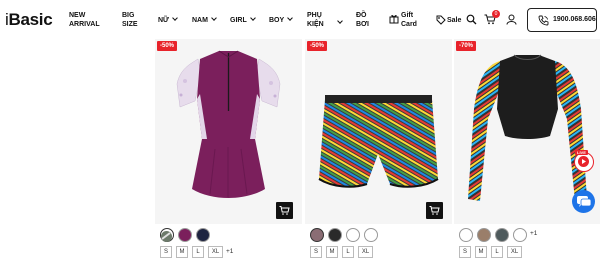 Image resolution: width=600 pixels, height=262 pixels. What do you see at coordinates (277, 20) in the screenshot?
I see `nav-boy-label: BOY` at bounding box center [277, 20].